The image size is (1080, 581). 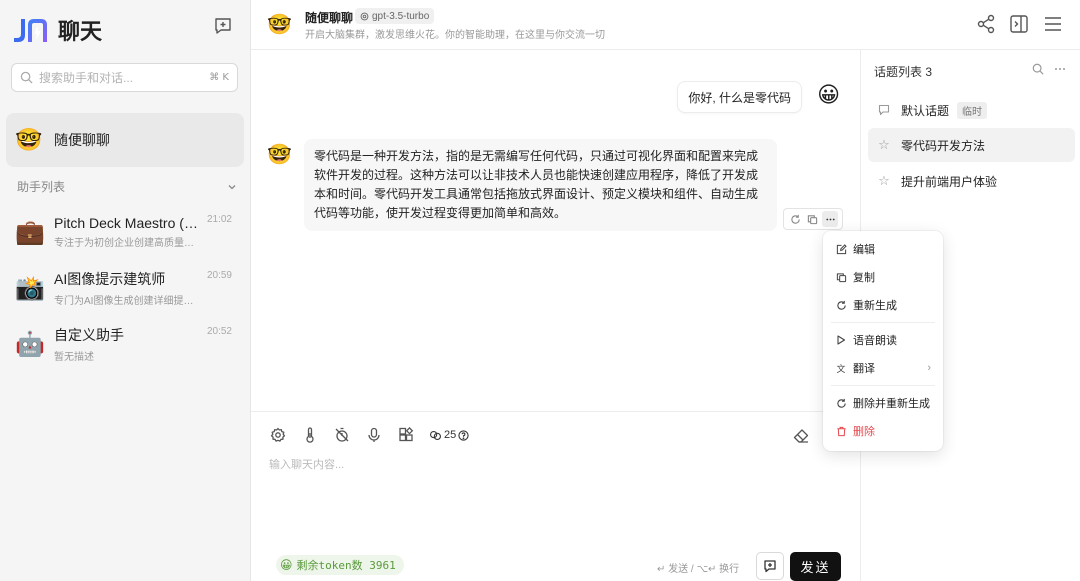 What do you see at coordinates (841, 249) in the screenshot?
I see `edit-icon` at bounding box center [841, 249].